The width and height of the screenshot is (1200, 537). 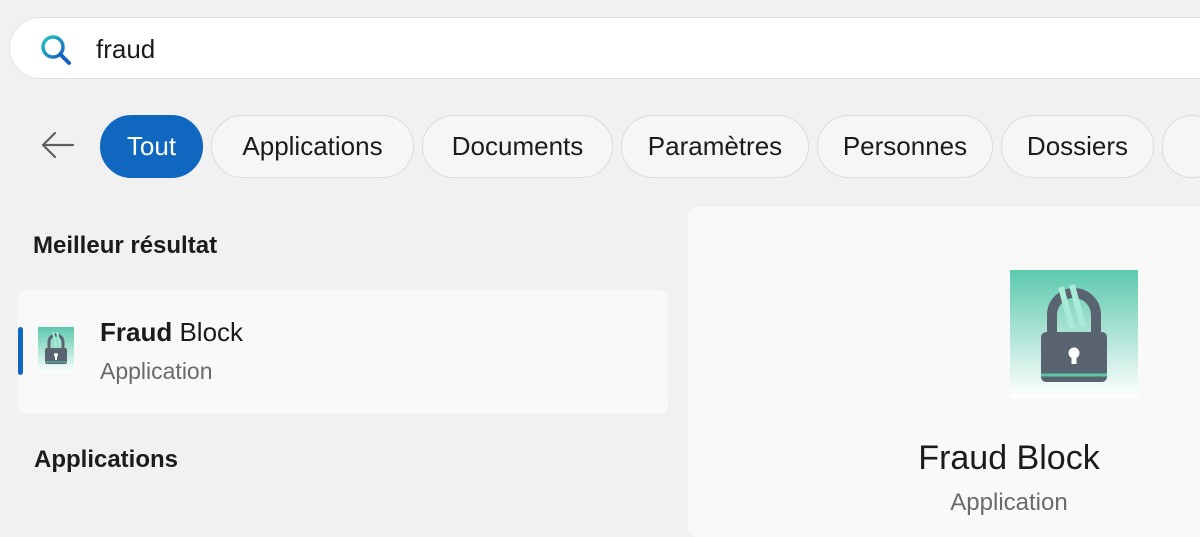 What do you see at coordinates (517, 146) in the screenshot?
I see `tab-documents: Documents` at bounding box center [517, 146].